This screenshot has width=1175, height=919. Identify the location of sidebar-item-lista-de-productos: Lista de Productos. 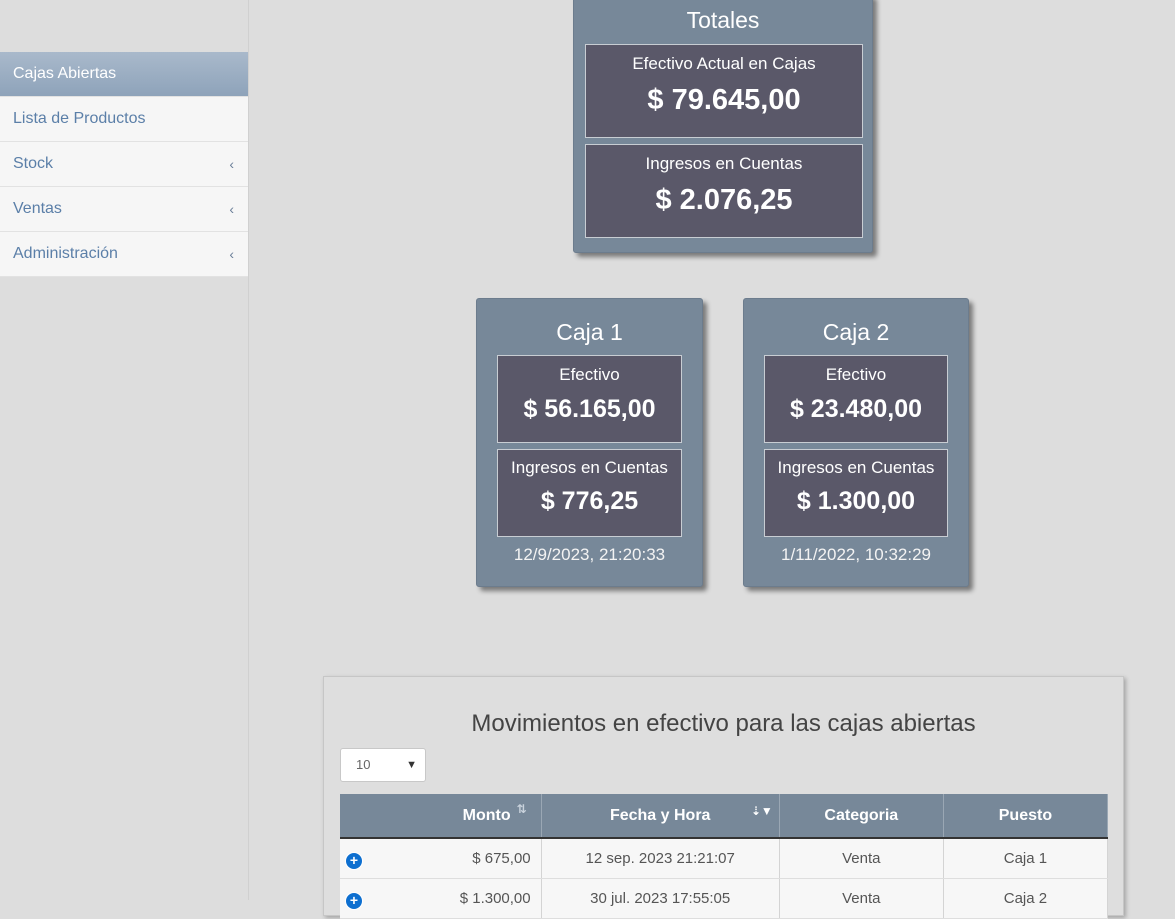
(124, 119).